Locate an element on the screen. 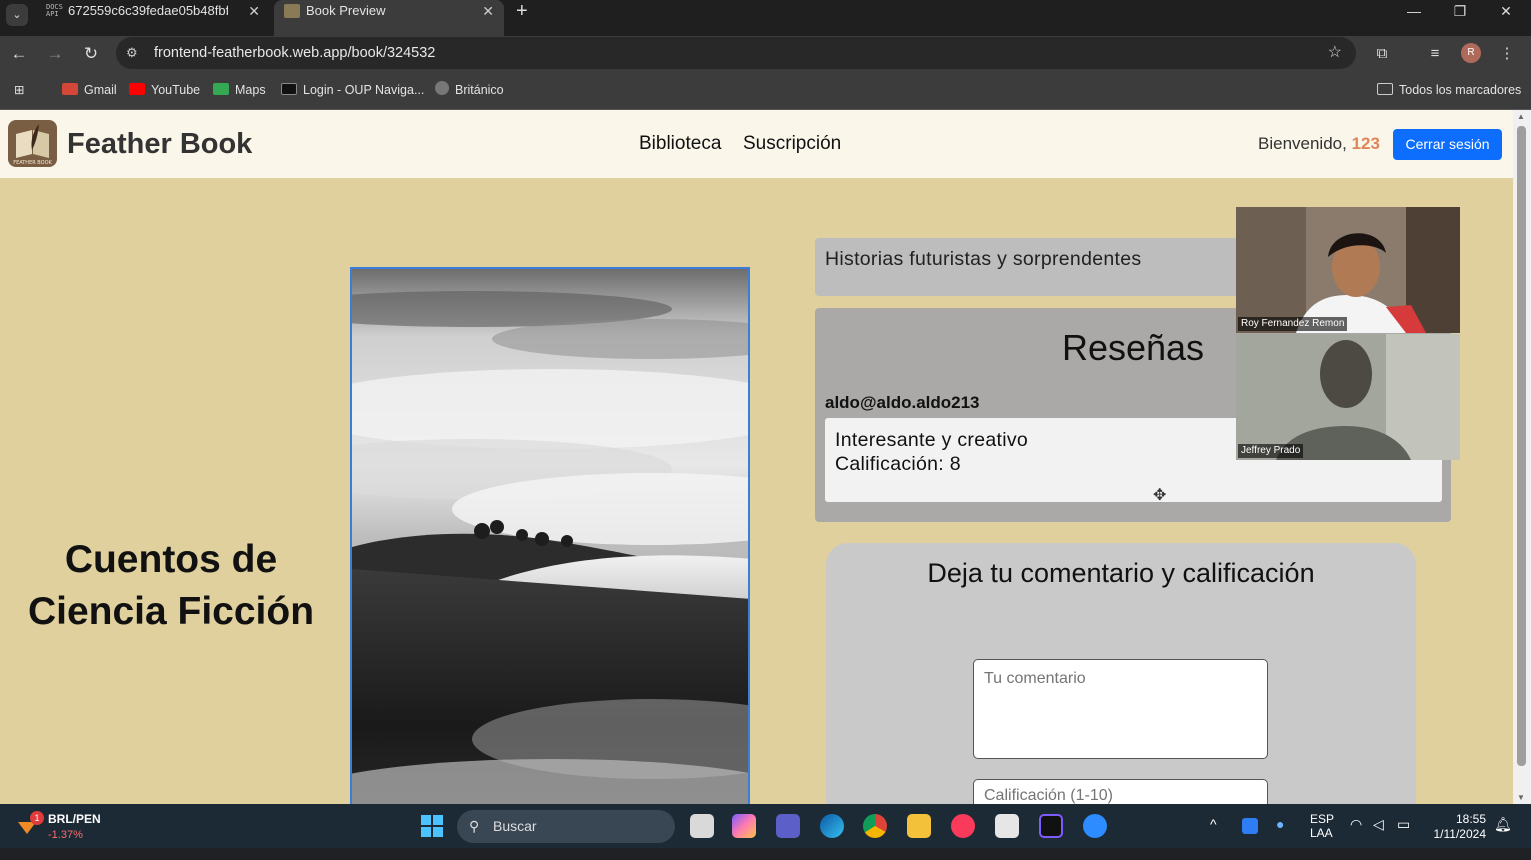  language-indicator: ESP LAA is located at coordinates (1322, 834).